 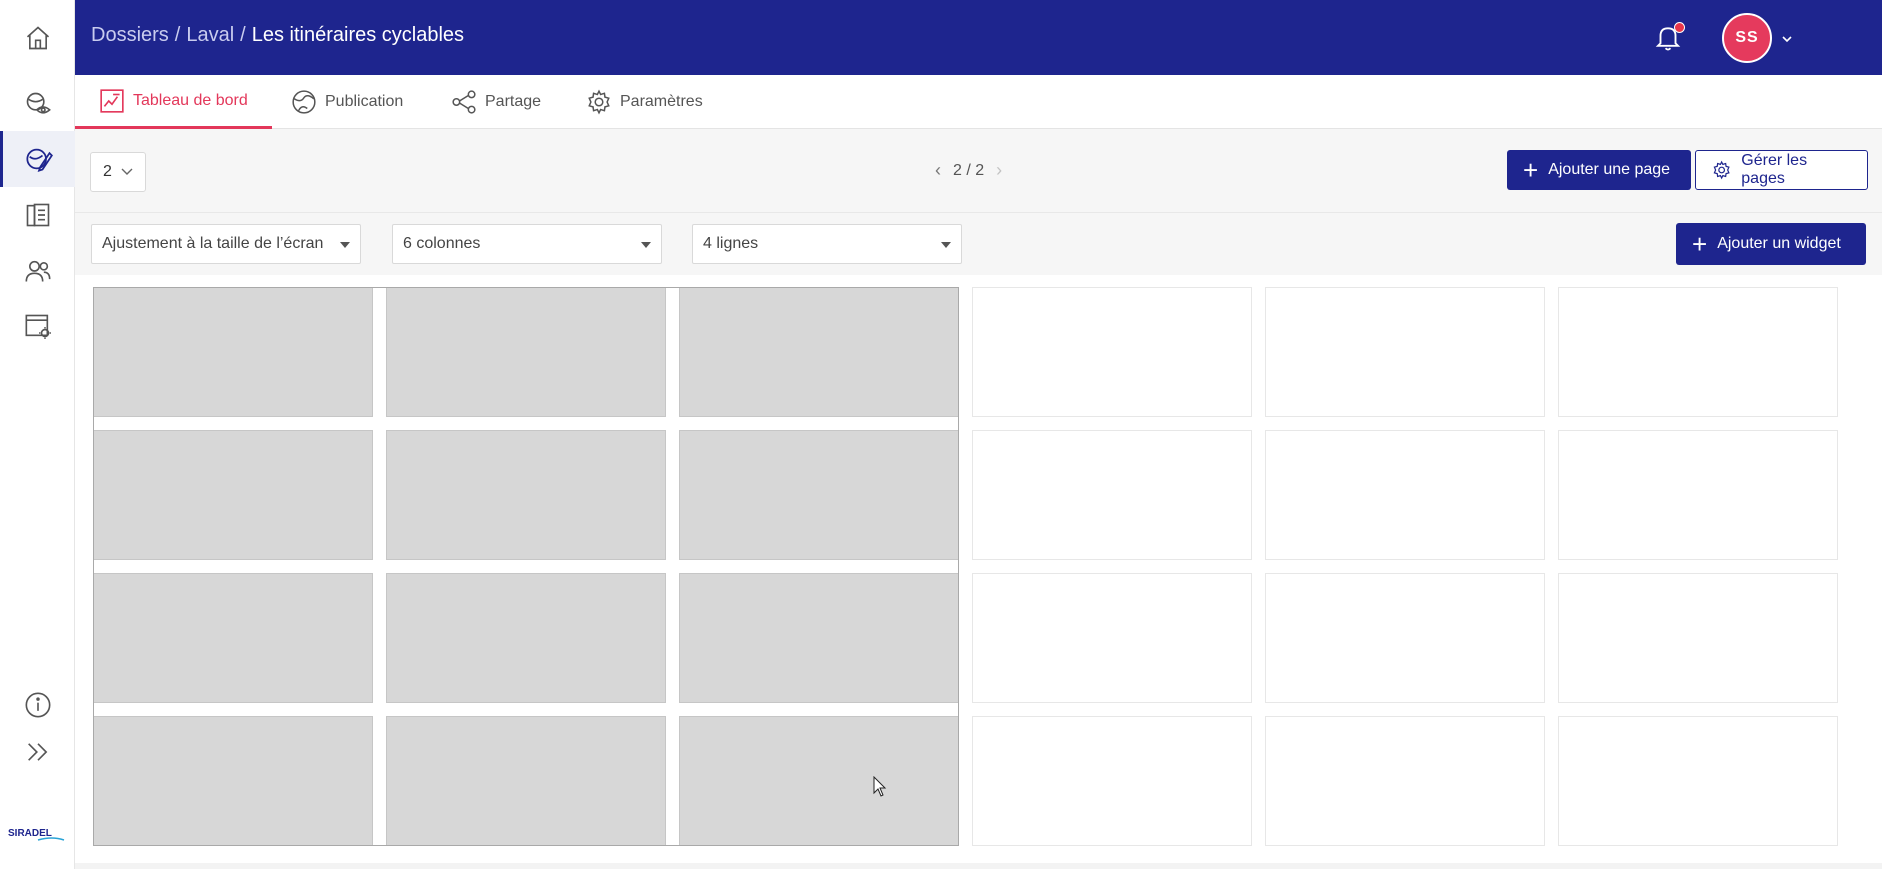 I want to click on manage-pages-button: Gérer les pages, so click(x=1781, y=170).